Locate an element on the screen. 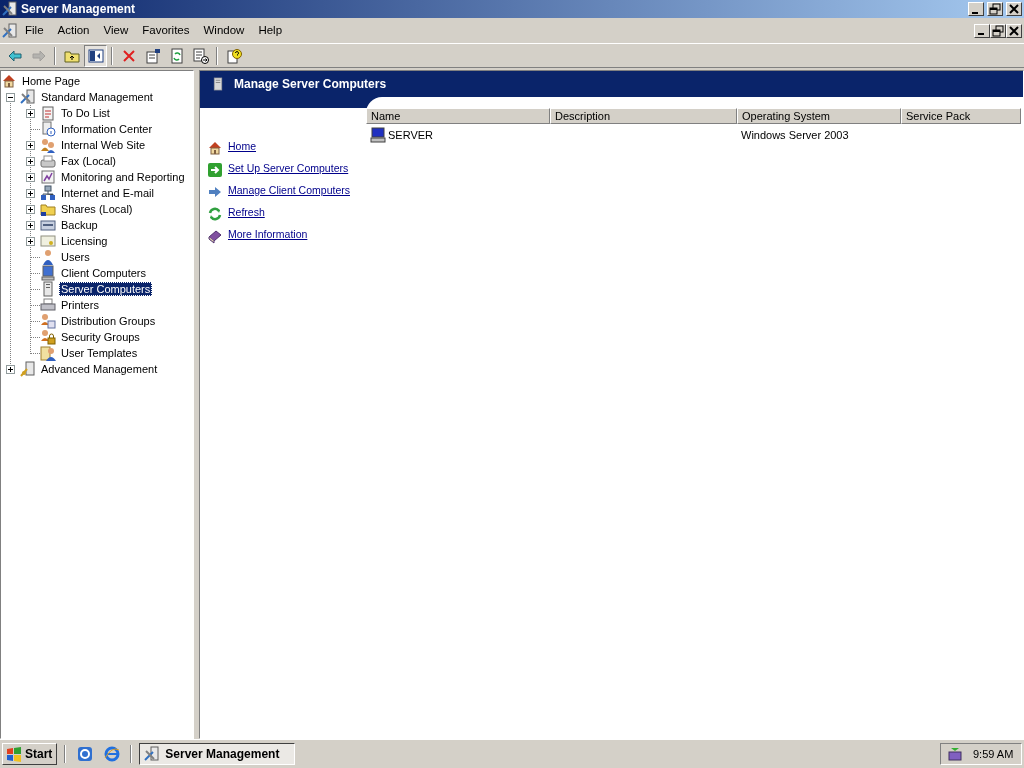 The image size is (1024, 768). tree-item: Server Computers is located at coordinates (106, 289).